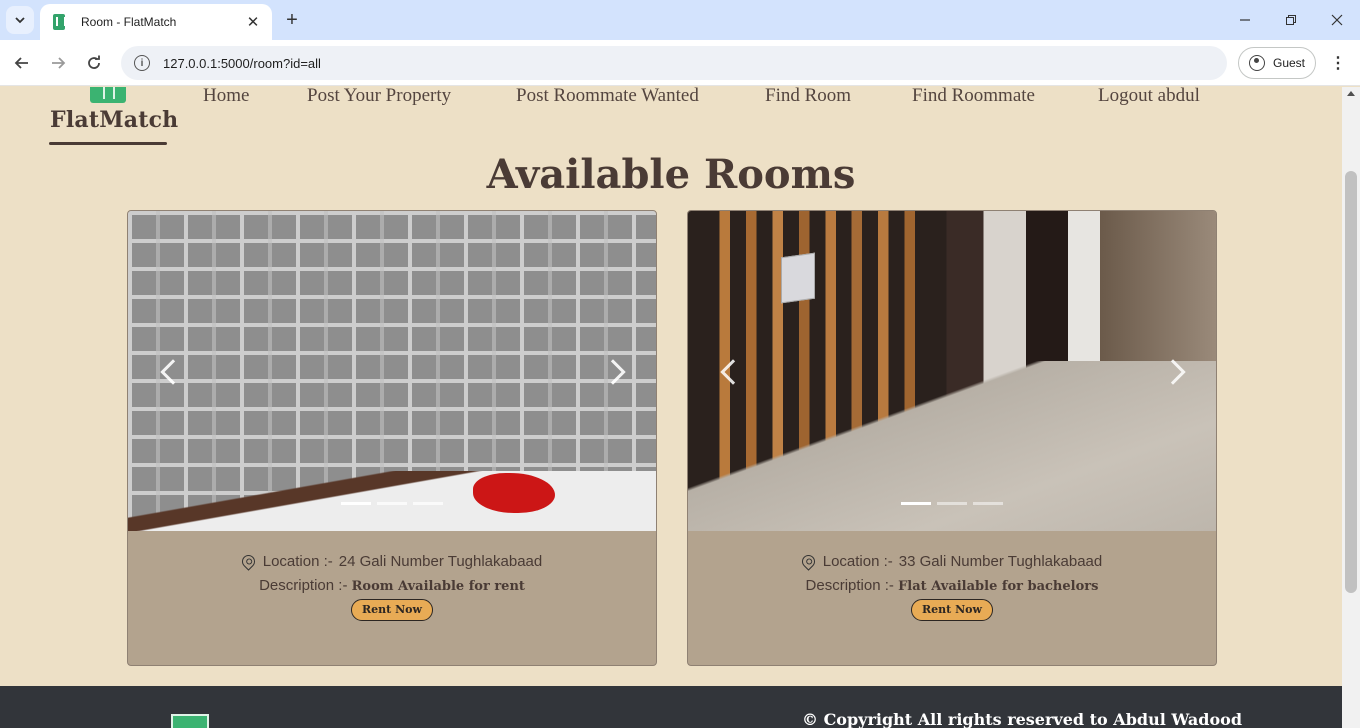 This screenshot has height=728, width=1360. Describe the element at coordinates (440, 561) in the screenshot. I see `location-value: 24 Gali Number Tughlakabaad` at that location.